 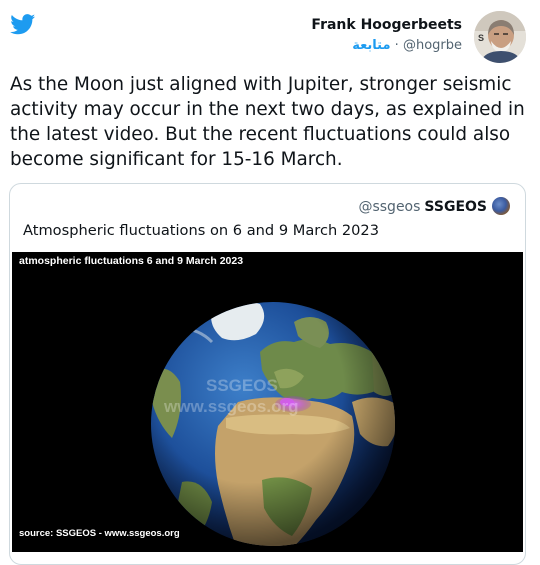 I want to click on avatar-portrait: S, so click(x=500, y=37).